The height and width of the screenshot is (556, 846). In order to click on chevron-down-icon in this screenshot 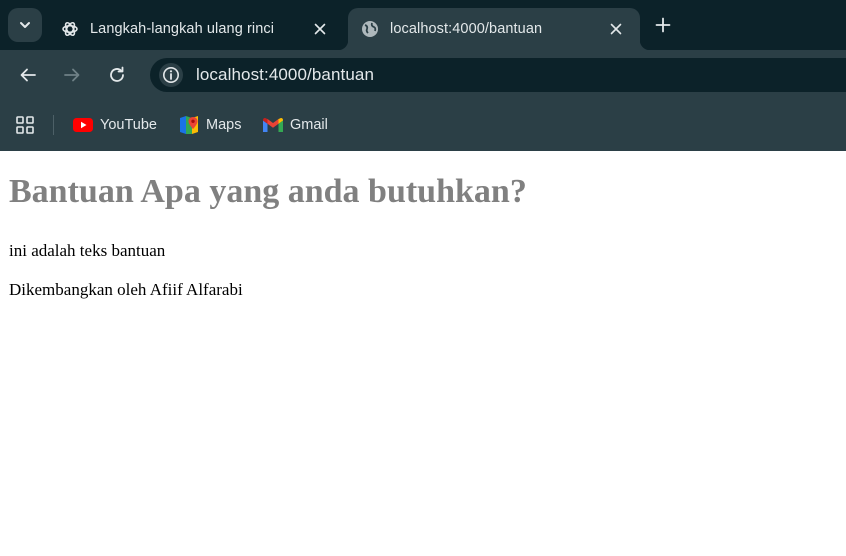, I will do `click(25, 25)`.